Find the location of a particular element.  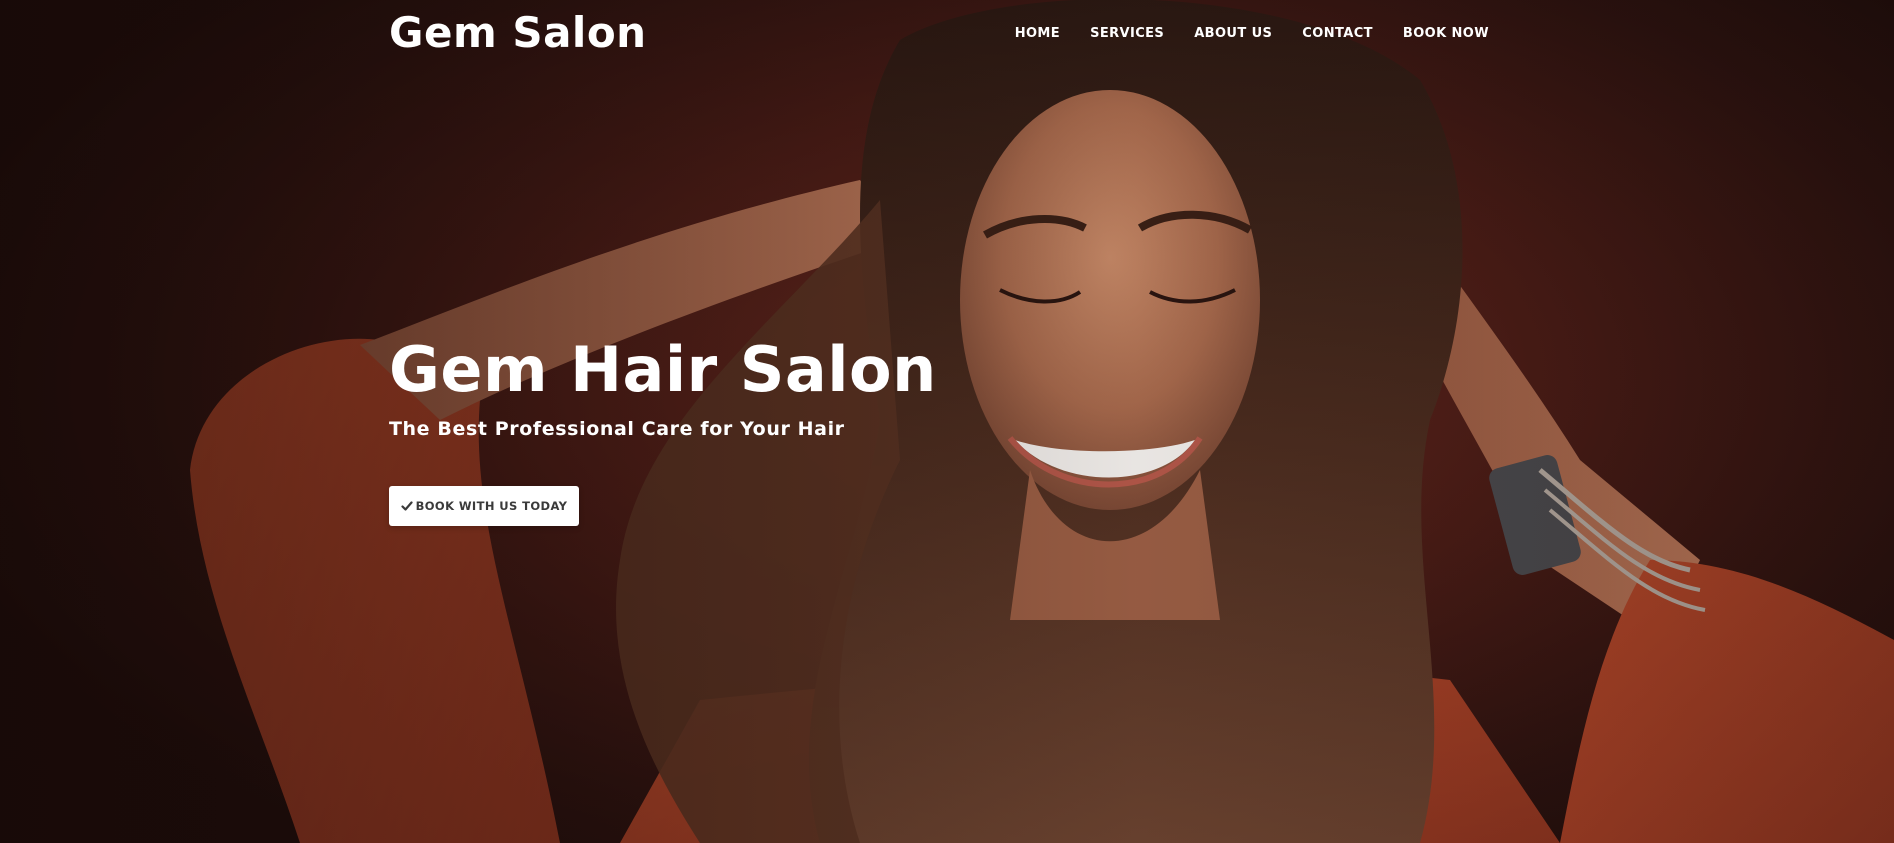

book-with-us-button: BOOK WITH US TODAY is located at coordinates (484, 506).